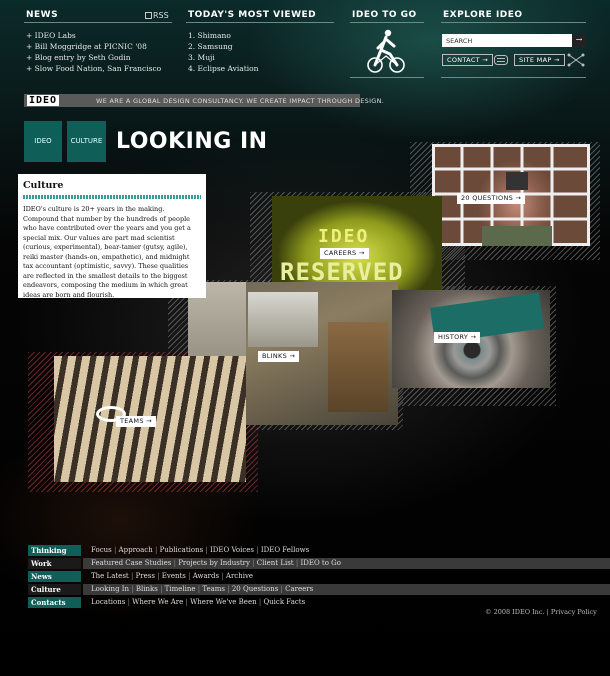  What do you see at coordinates (541, 612) in the screenshot?
I see `copyright-text: © 2008 IDEO Inc. | Privacy Policy` at bounding box center [541, 612].